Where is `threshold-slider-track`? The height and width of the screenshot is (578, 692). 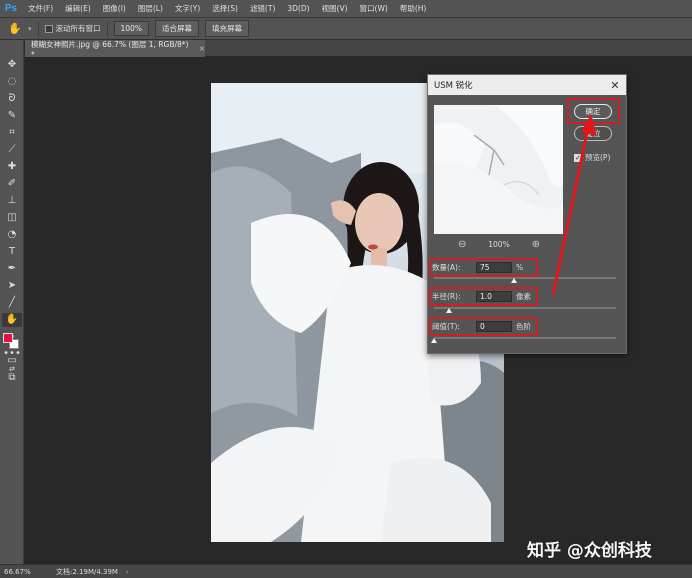
threshold-slider-track is located at coordinates (525, 338).